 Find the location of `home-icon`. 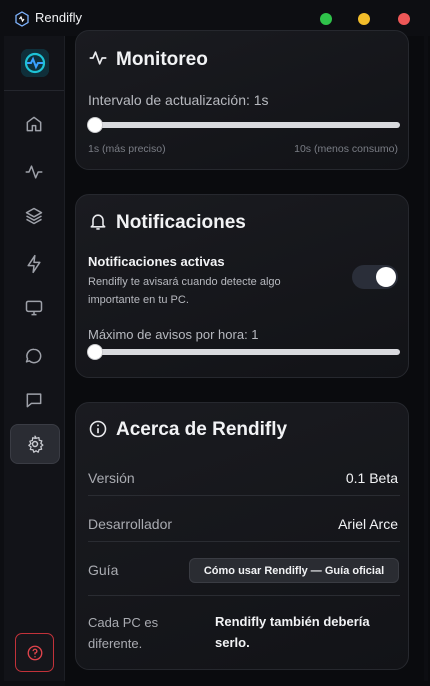

home-icon is located at coordinates (34, 124).